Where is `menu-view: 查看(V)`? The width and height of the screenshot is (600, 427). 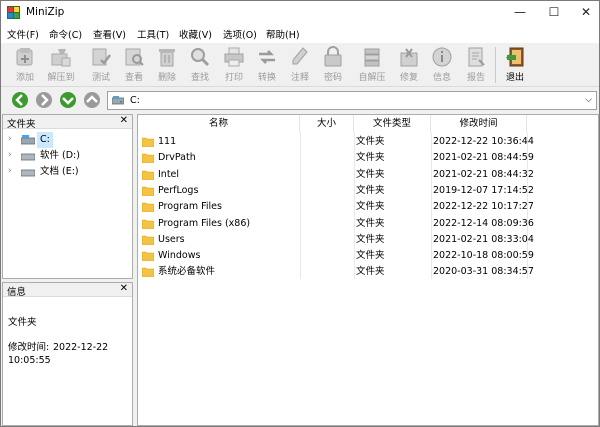
menu-view: 查看(V) is located at coordinates (109, 34).